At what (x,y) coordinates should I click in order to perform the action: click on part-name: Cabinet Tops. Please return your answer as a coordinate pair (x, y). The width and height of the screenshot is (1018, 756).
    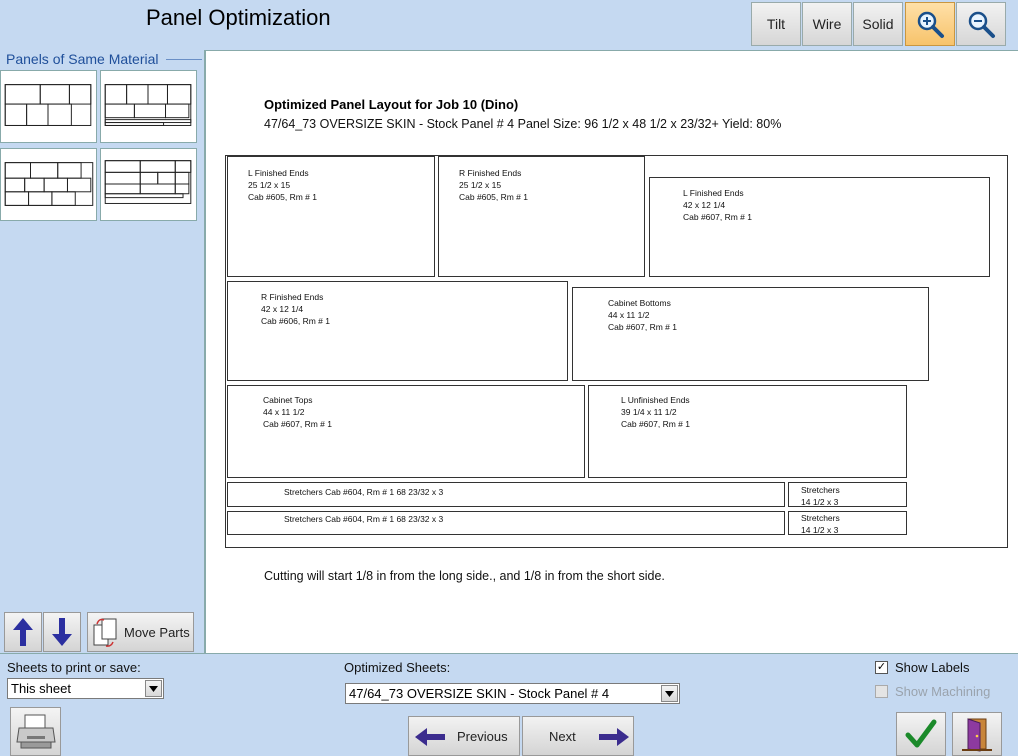
    Looking at the image, I should click on (288, 400).